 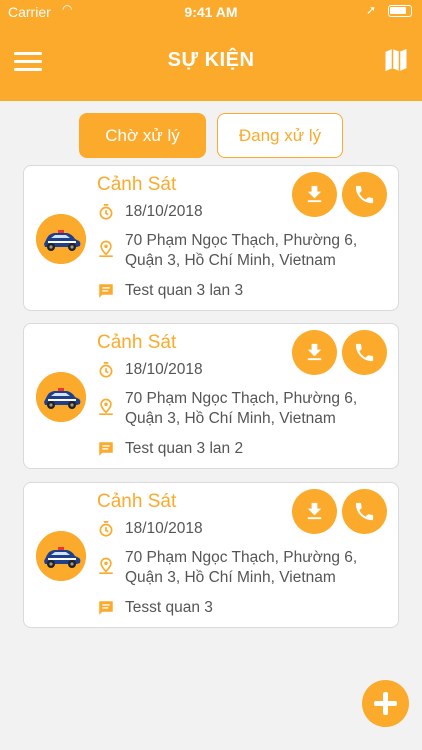 I want to click on status-bar: Carrier ◠ 9:41 AM ➚, so click(x=211, y=12).